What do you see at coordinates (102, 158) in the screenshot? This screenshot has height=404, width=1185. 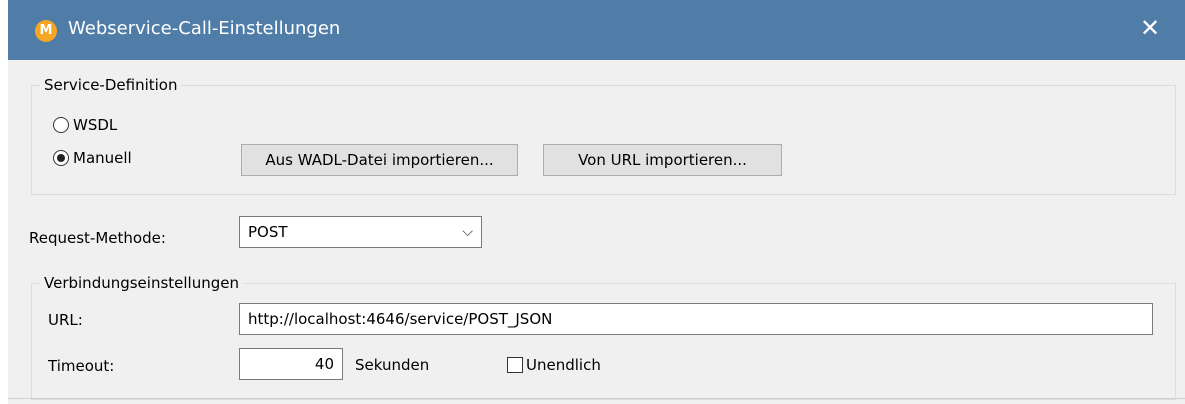 I see `manuell-radio-label: Manuell` at bounding box center [102, 158].